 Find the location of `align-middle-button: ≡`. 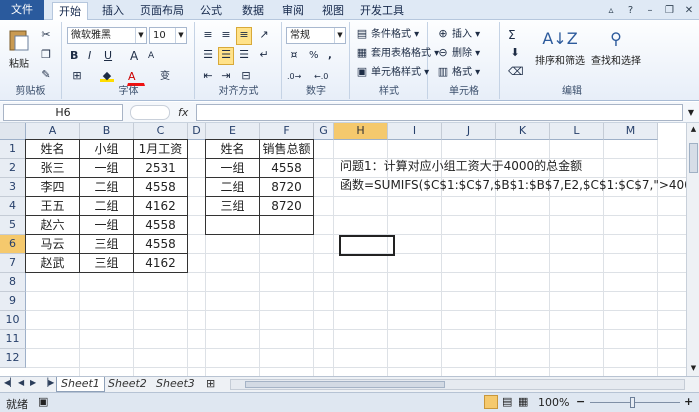

align-middle-button: ≡ is located at coordinates (226, 36).